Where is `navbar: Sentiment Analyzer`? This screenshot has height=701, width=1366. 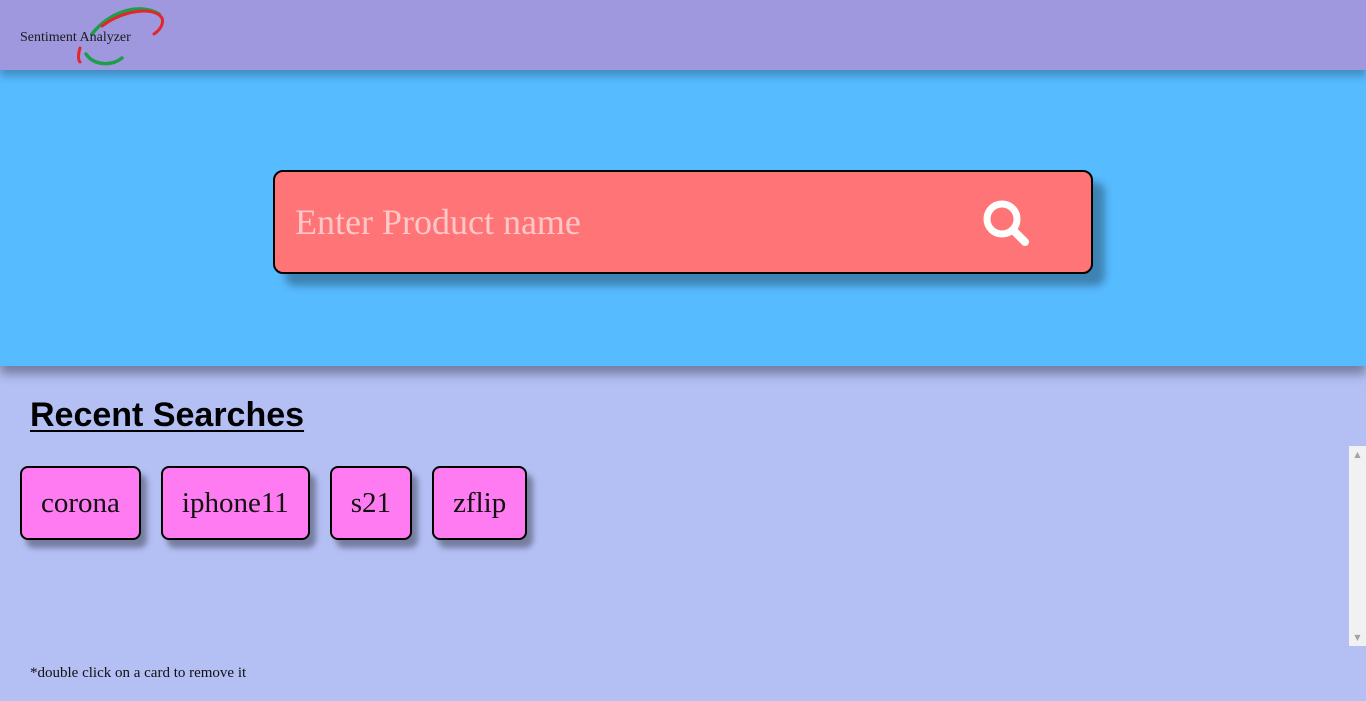
navbar: Sentiment Analyzer is located at coordinates (683, 35).